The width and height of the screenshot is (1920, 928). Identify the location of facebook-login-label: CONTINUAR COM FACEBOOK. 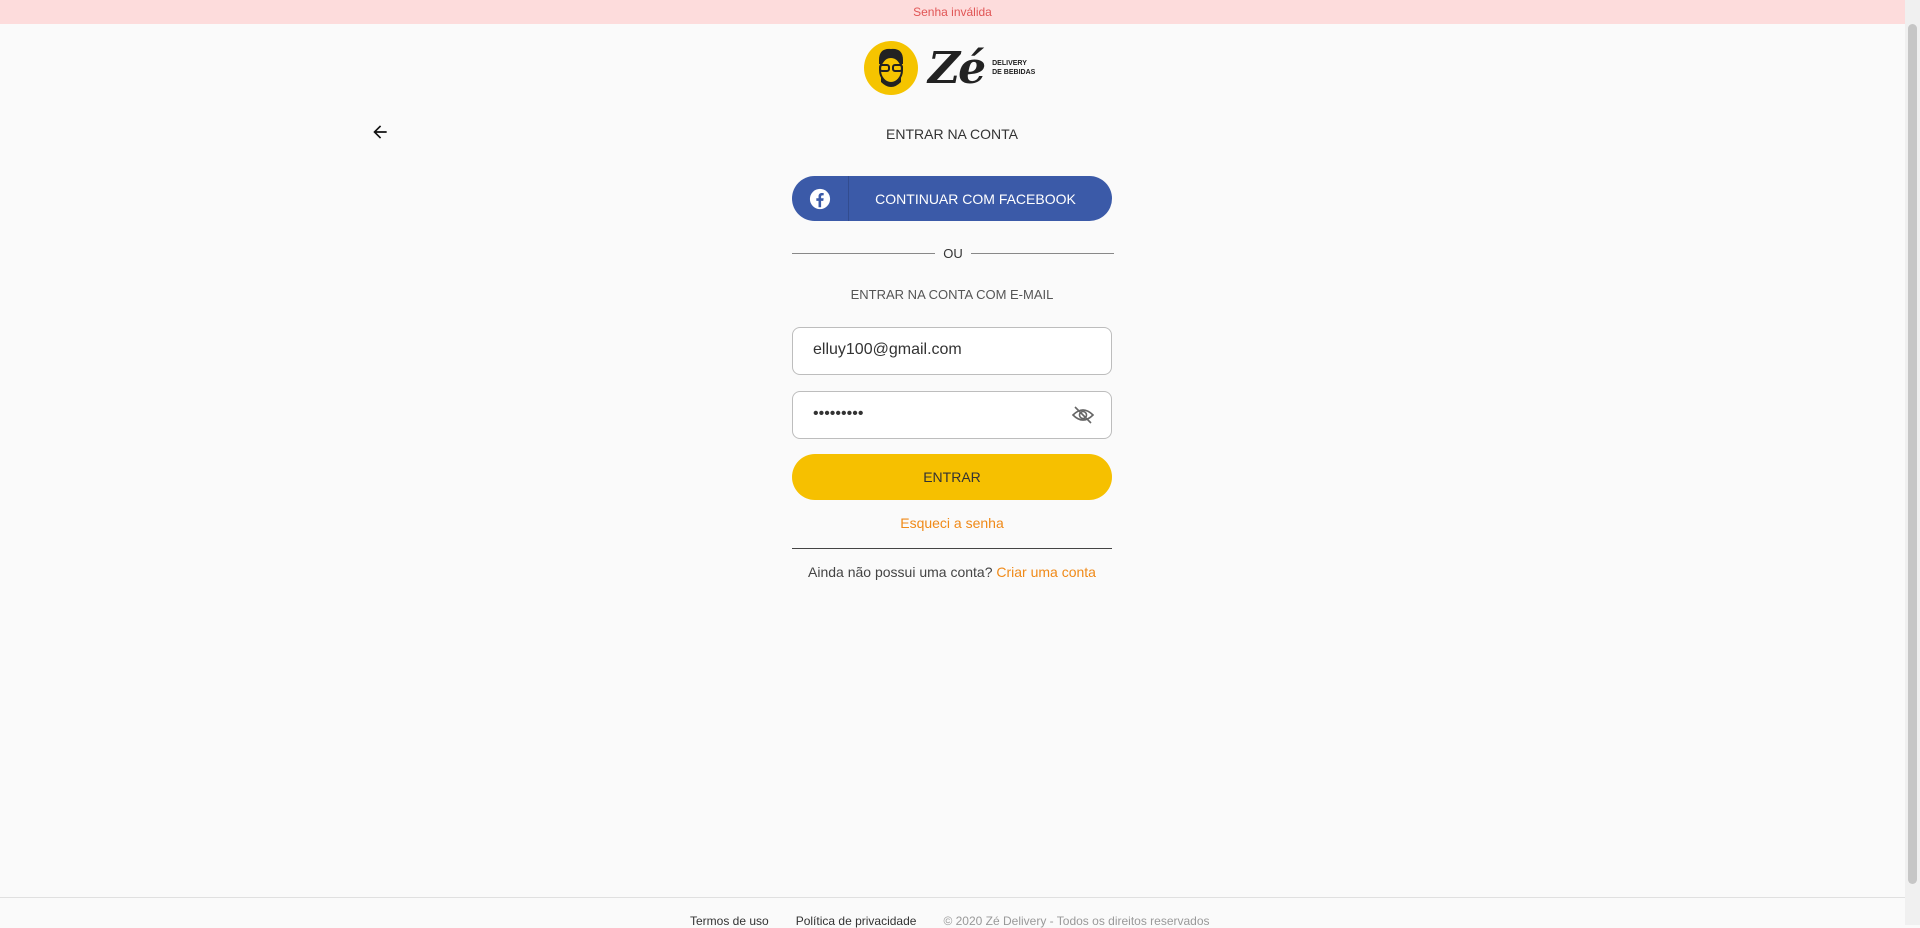
(975, 198).